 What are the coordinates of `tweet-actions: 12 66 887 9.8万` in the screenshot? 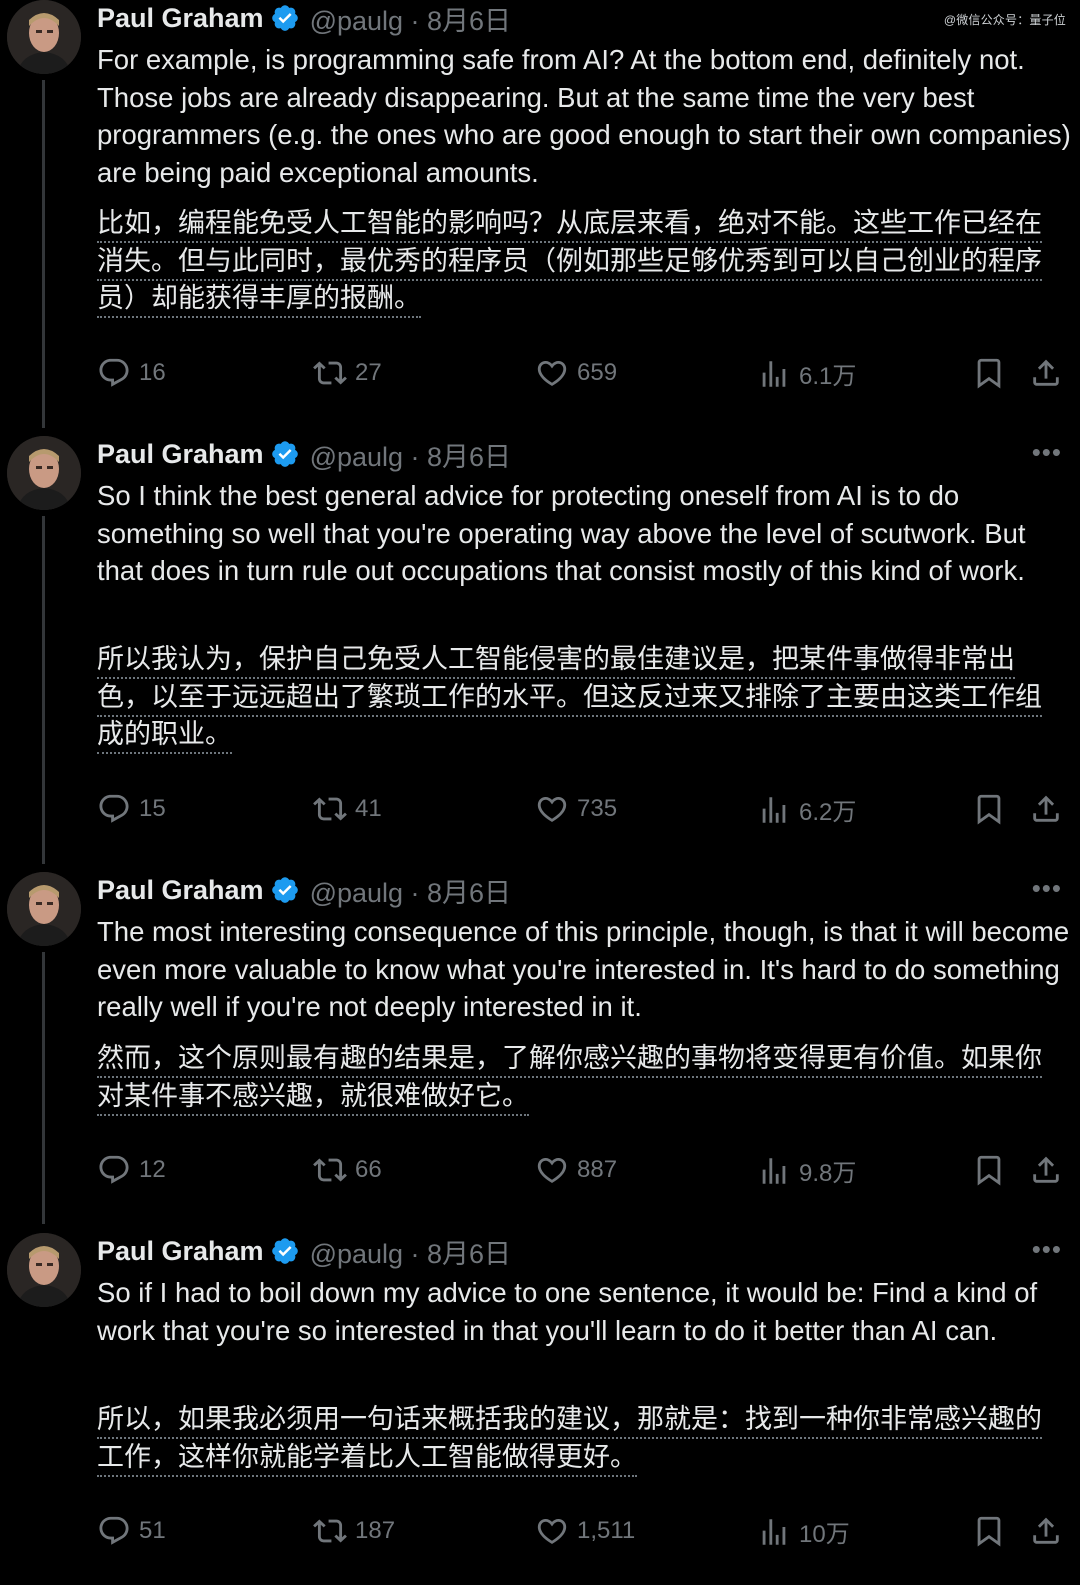 It's located at (584, 1171).